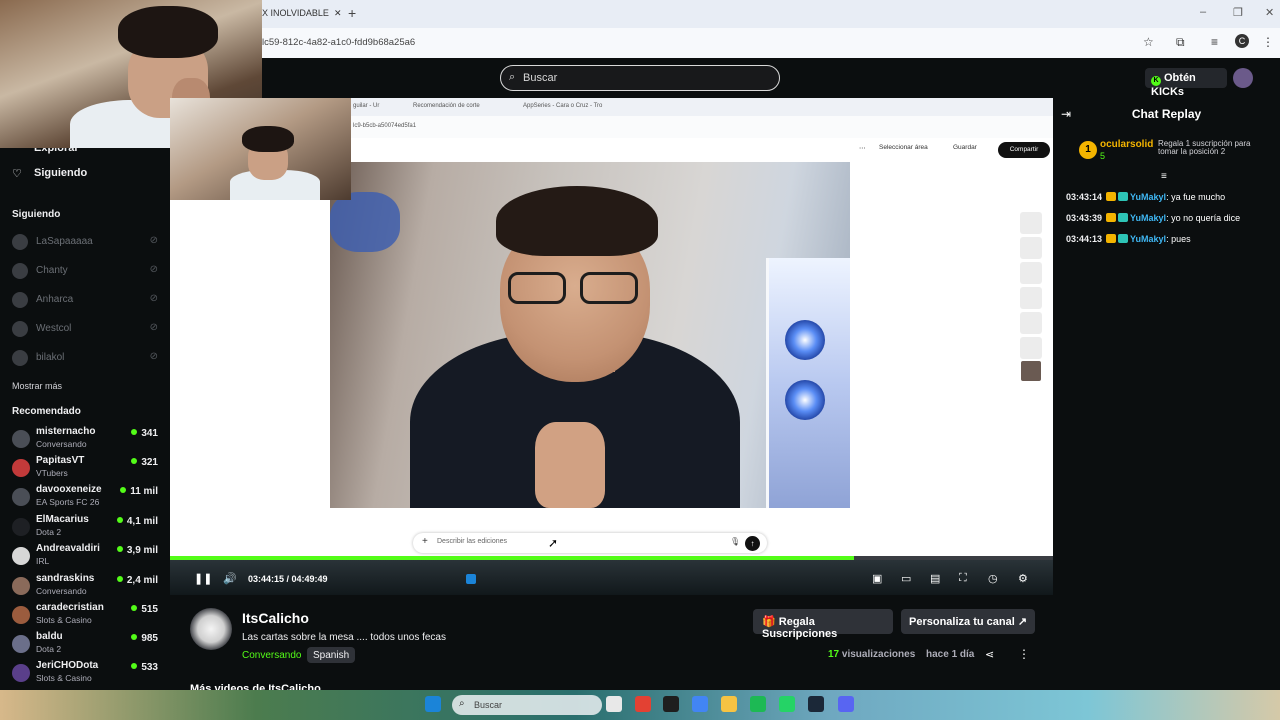 This screenshot has width=1280, height=720. What do you see at coordinates (87, 300) in the screenshot?
I see `following-channel: Anharca ⊘` at bounding box center [87, 300].